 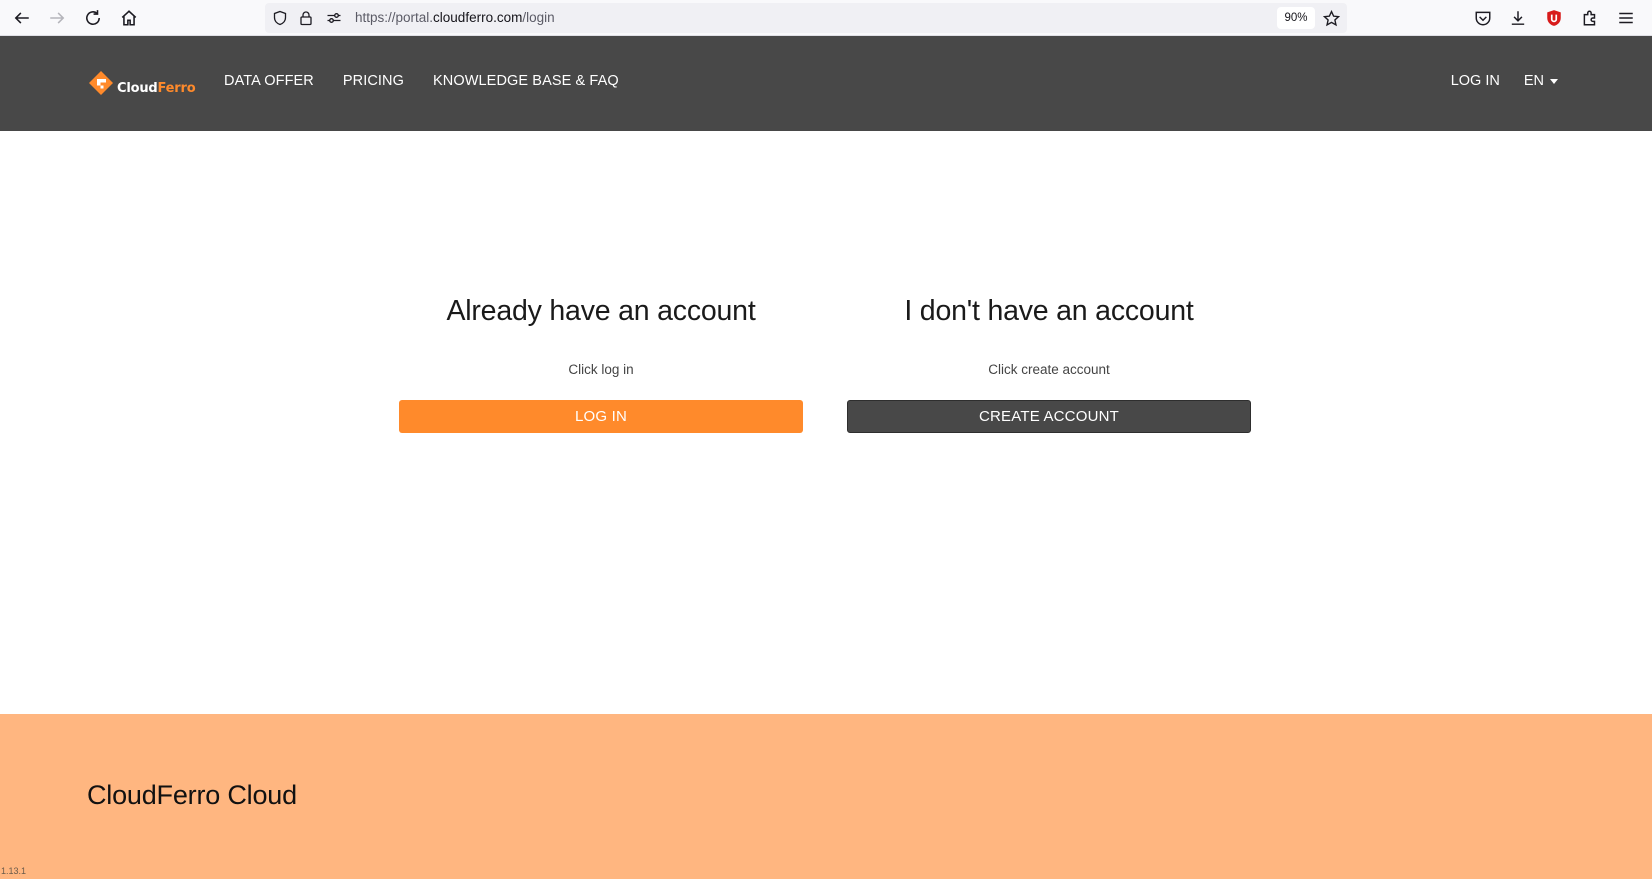 I want to click on header-login-link: LOG IN, so click(x=1475, y=81).